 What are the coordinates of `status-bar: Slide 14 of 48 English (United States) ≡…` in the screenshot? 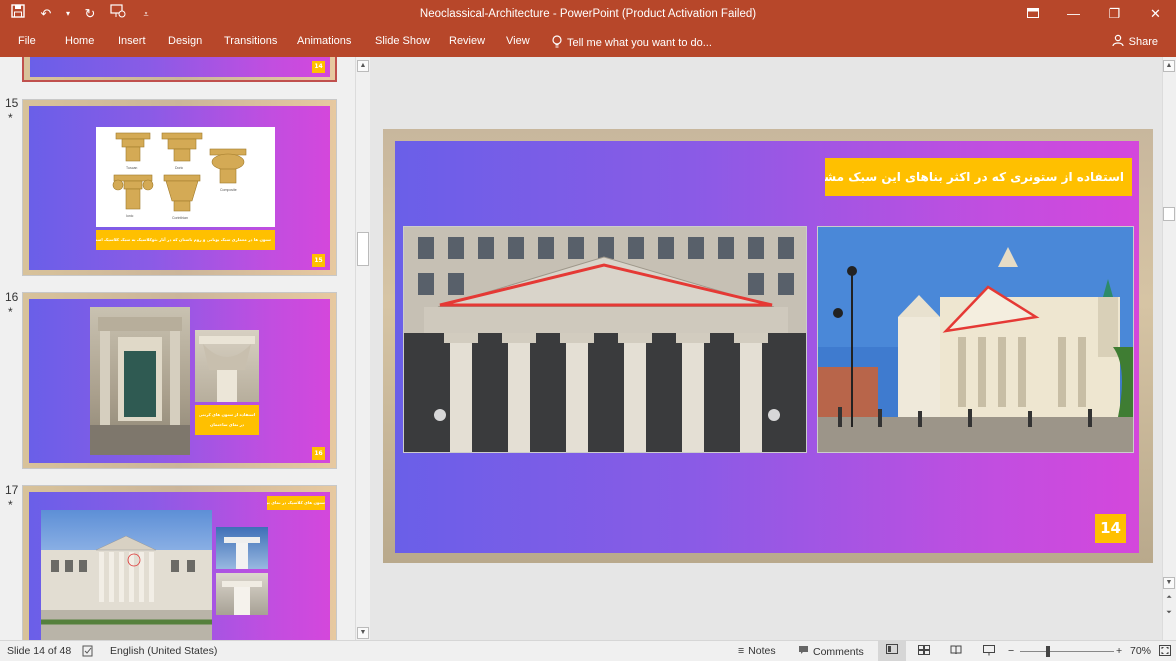 It's located at (588, 650).